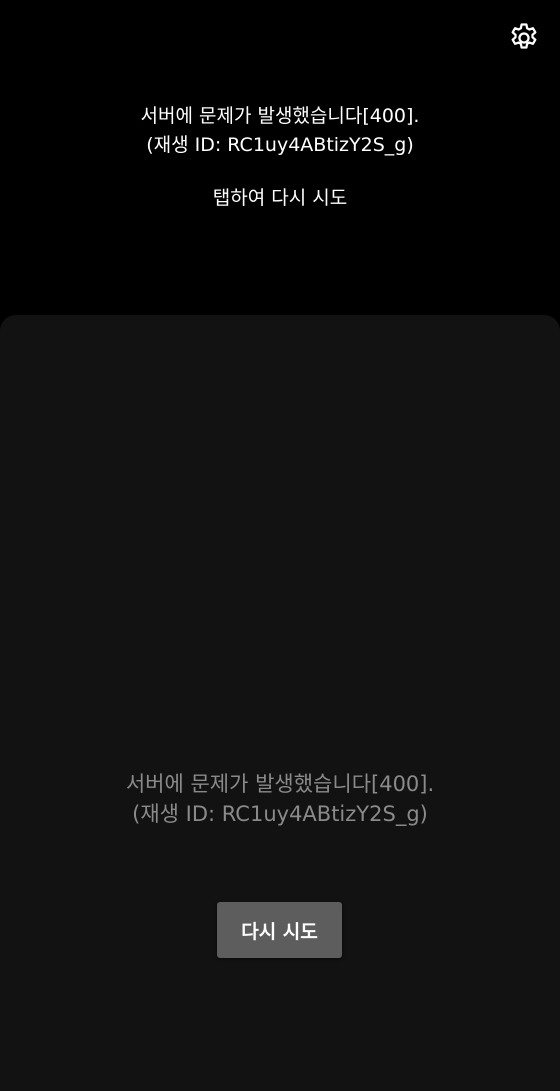  I want to click on sheet-error-line-2: (재생 ID: RC1uy4ABtizY2S_g), so click(280, 814).